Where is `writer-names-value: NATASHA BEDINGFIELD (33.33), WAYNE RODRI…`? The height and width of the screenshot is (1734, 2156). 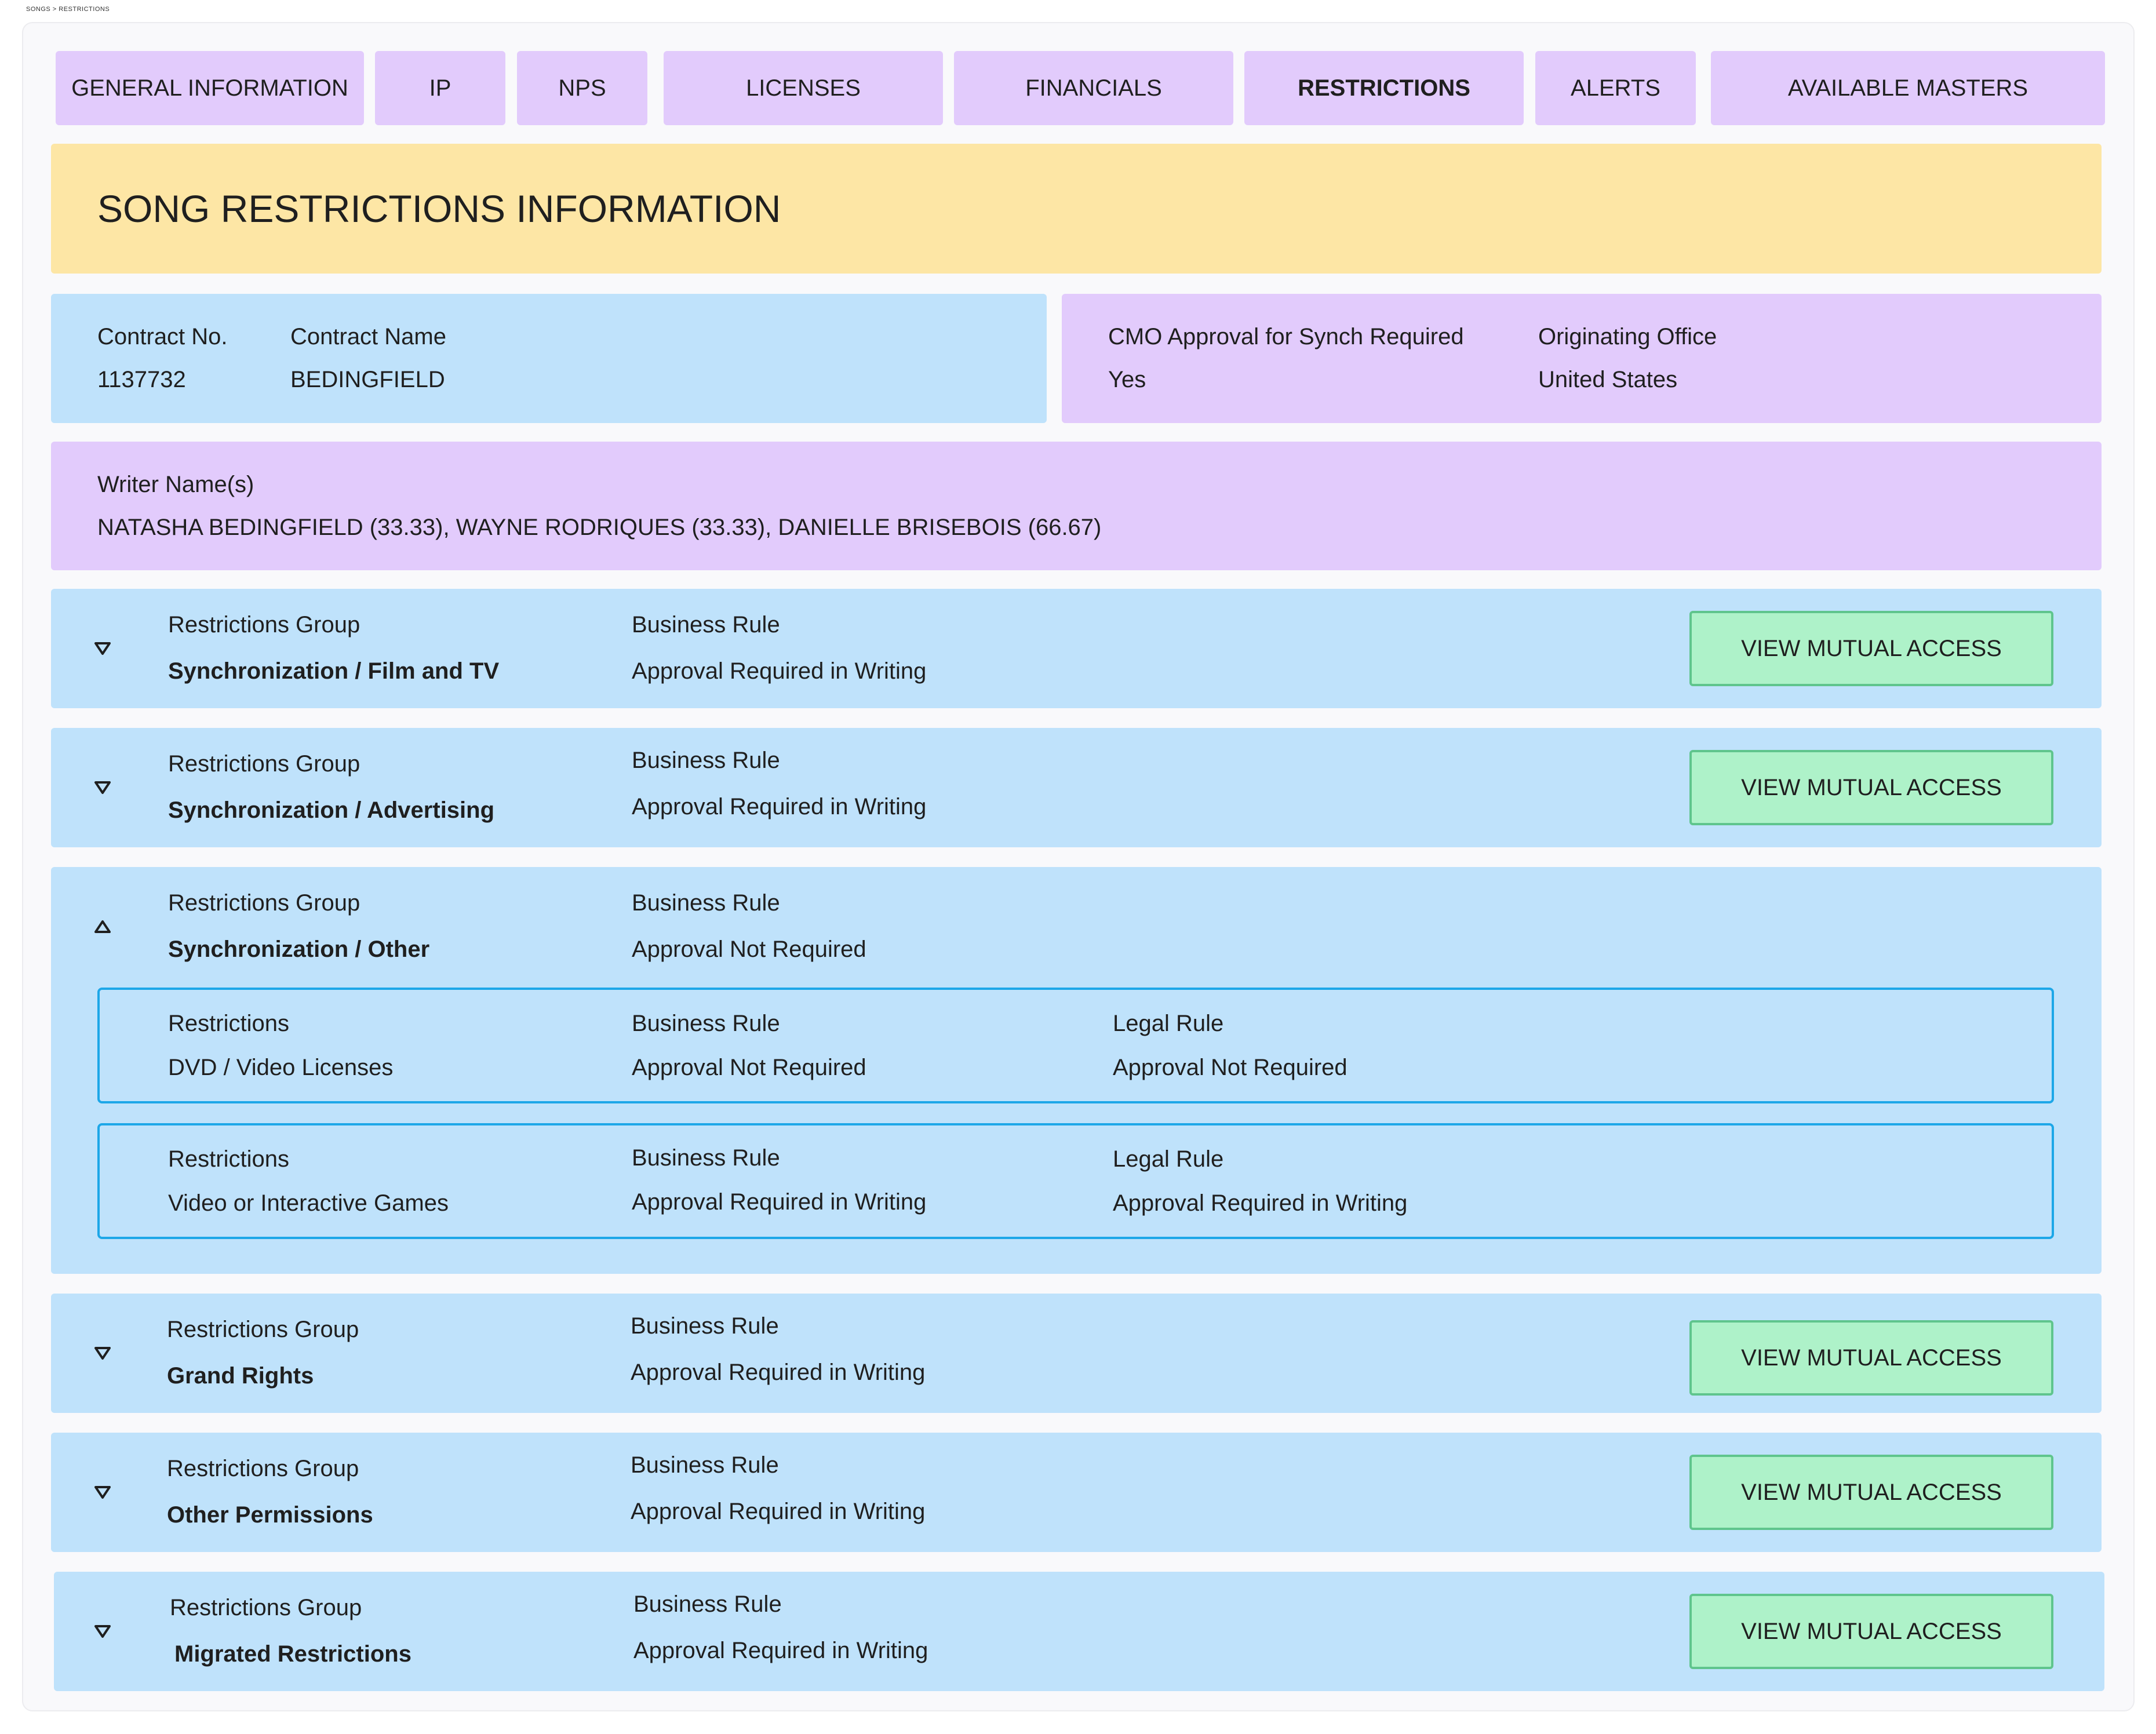 writer-names-value: NATASHA BEDINGFIELD (33.33), WAYNE RODRI… is located at coordinates (600, 528).